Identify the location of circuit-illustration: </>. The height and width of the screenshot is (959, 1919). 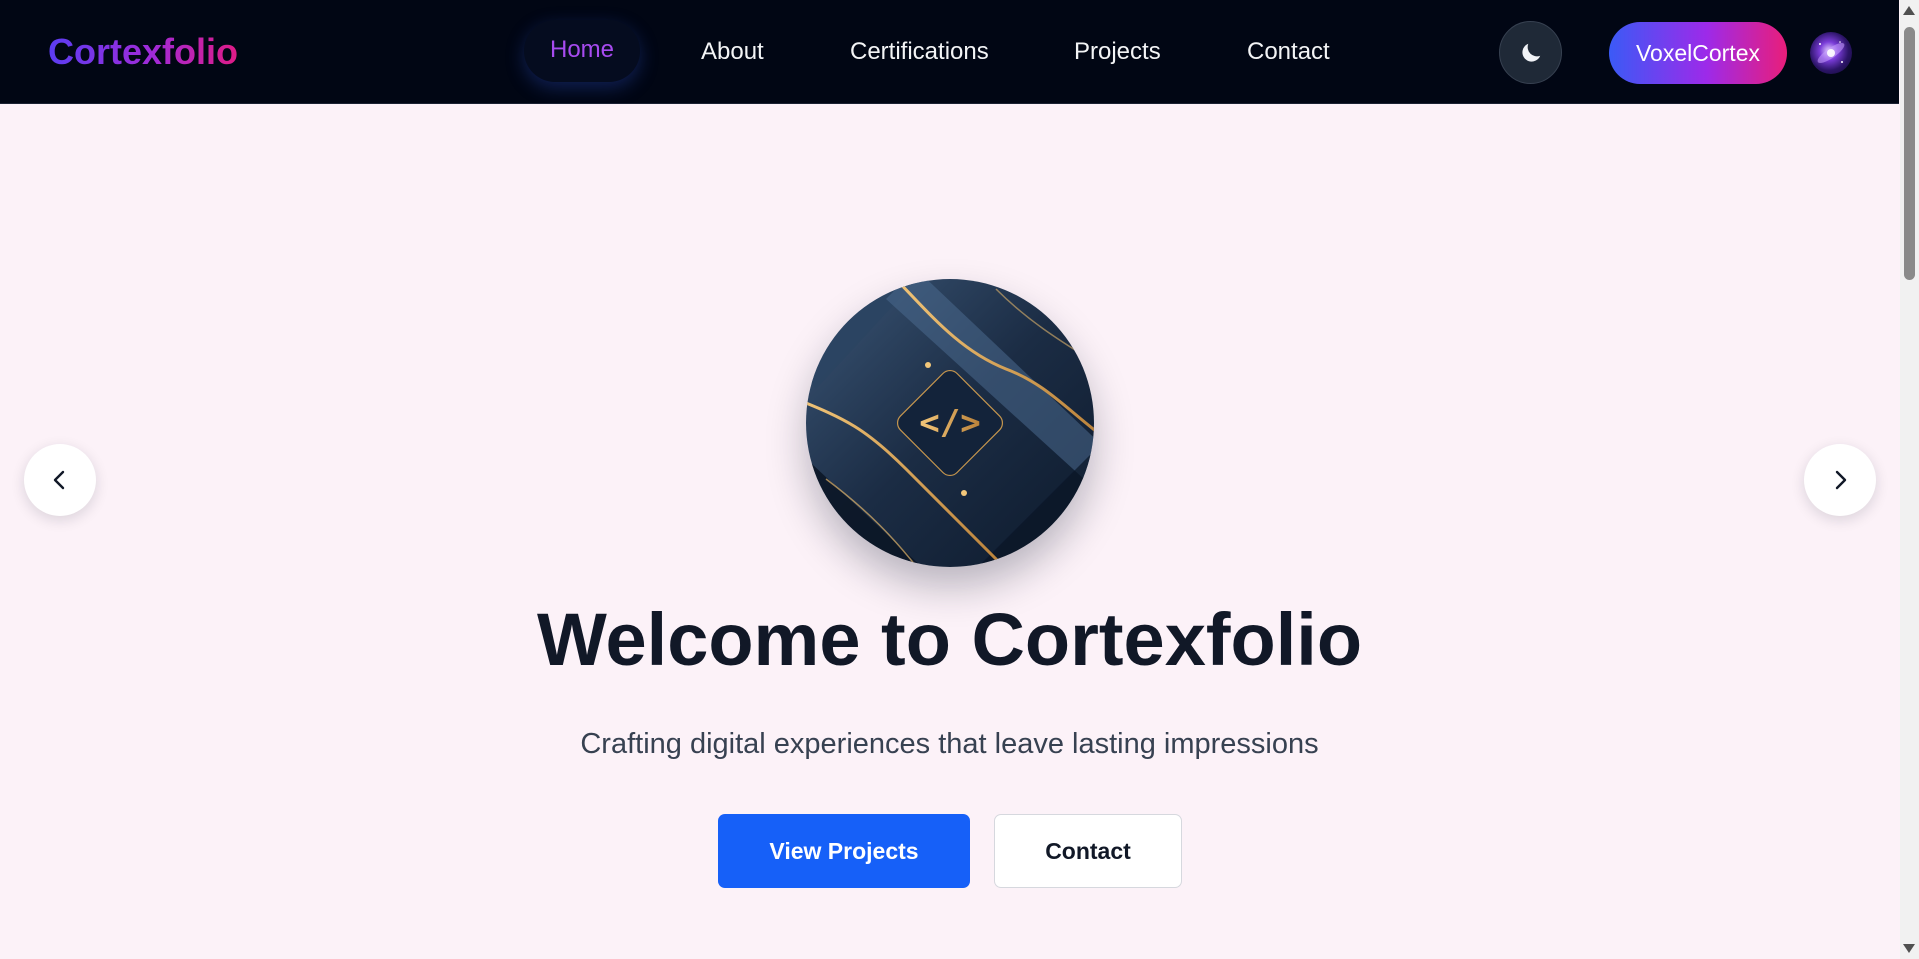
(950, 423).